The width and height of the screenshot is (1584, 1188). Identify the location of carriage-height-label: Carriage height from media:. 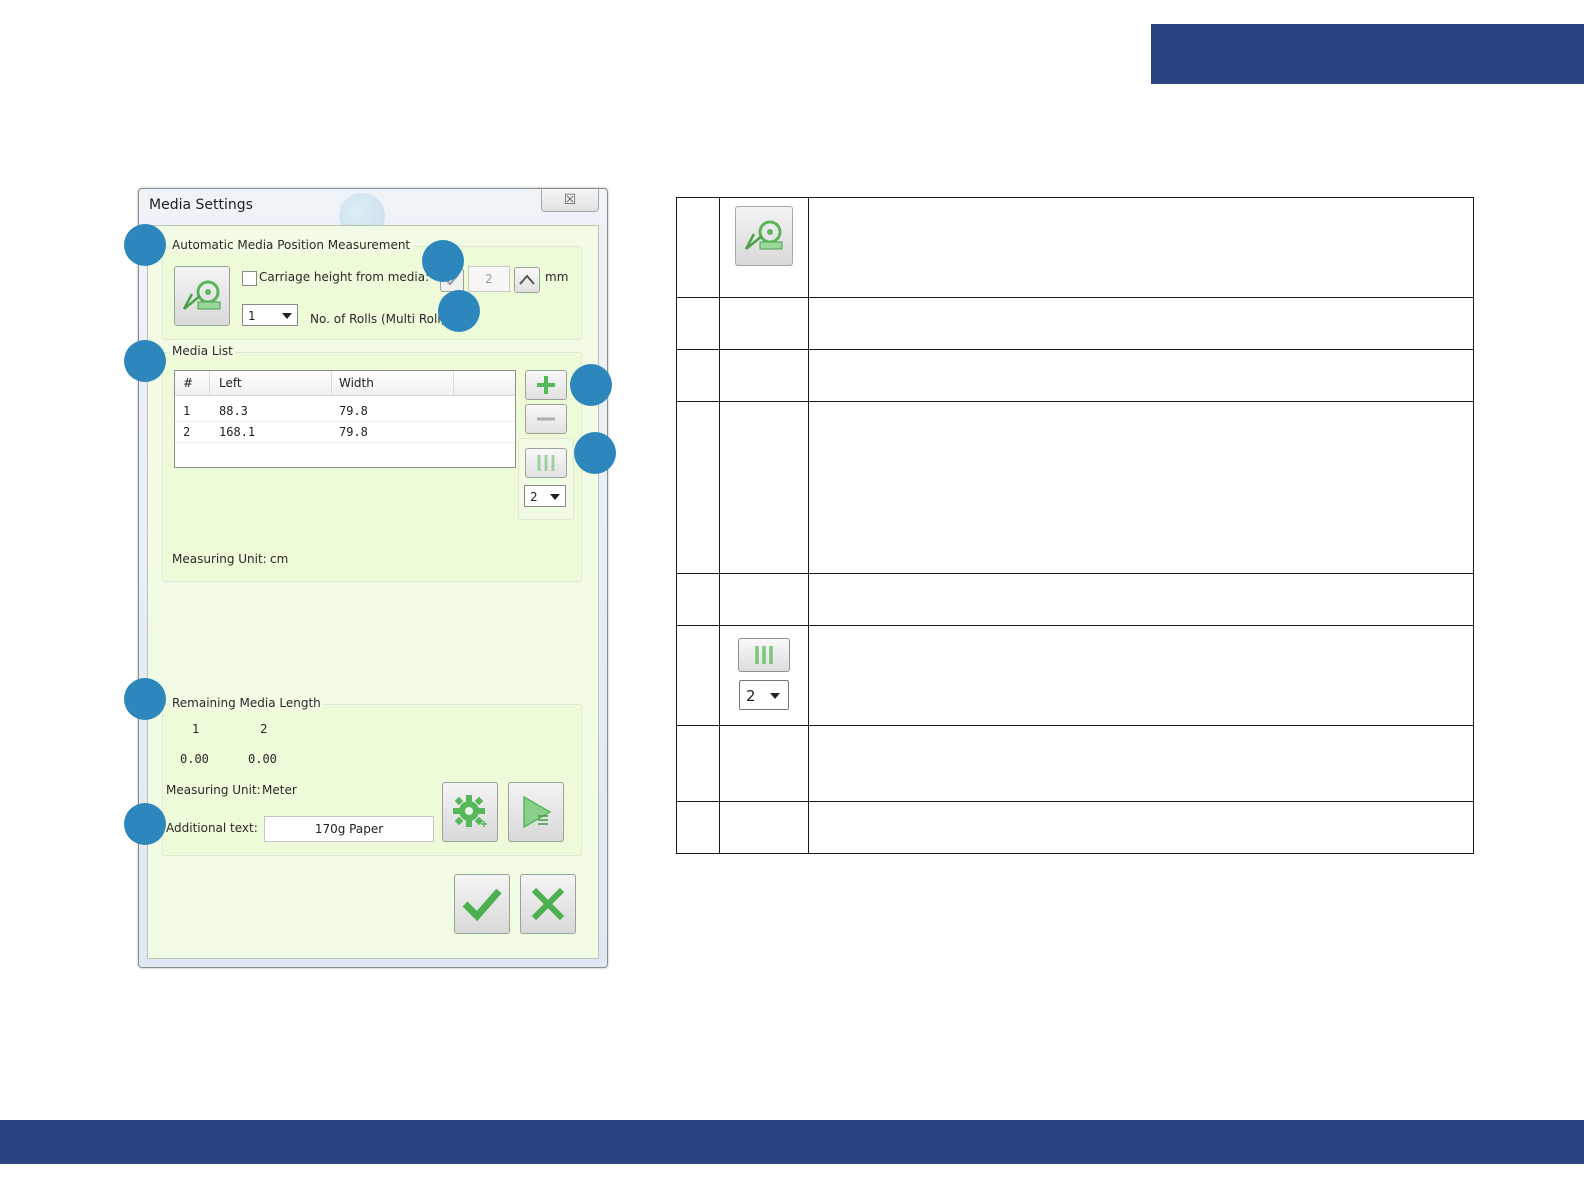
(344, 277).